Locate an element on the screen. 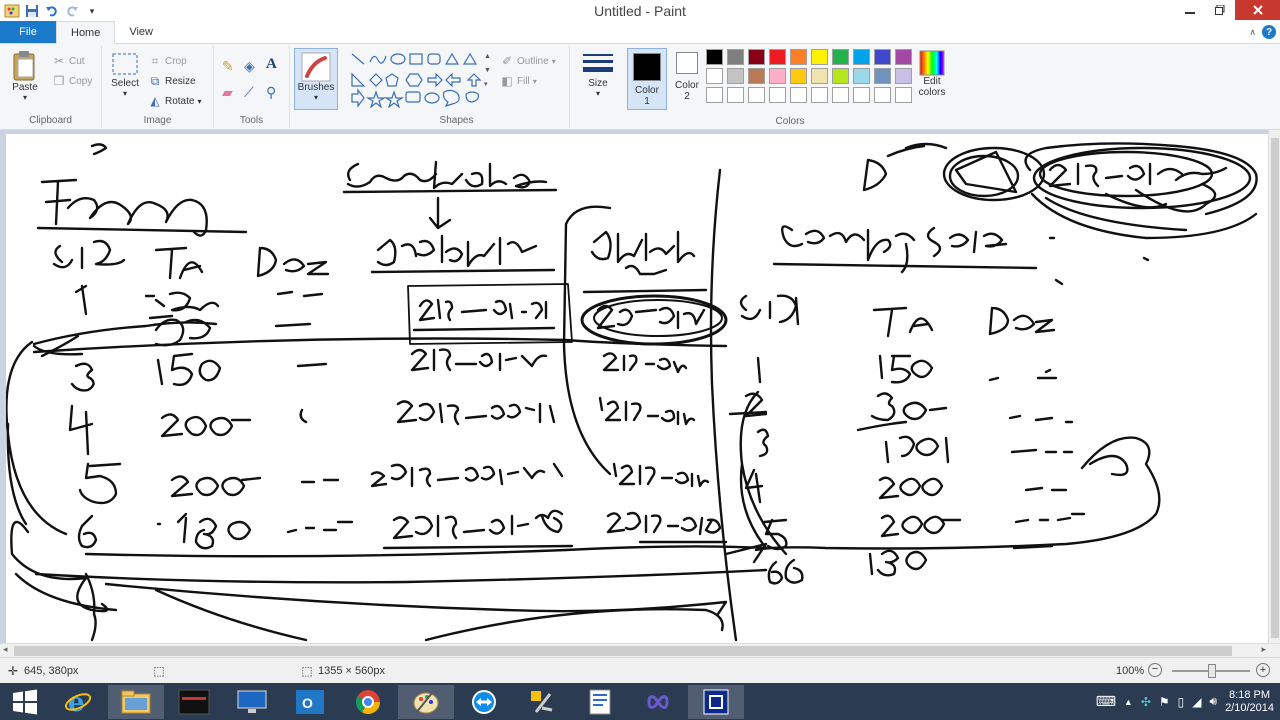  horizontal-scrollbar: ◂ ▸ is located at coordinates (640, 650).